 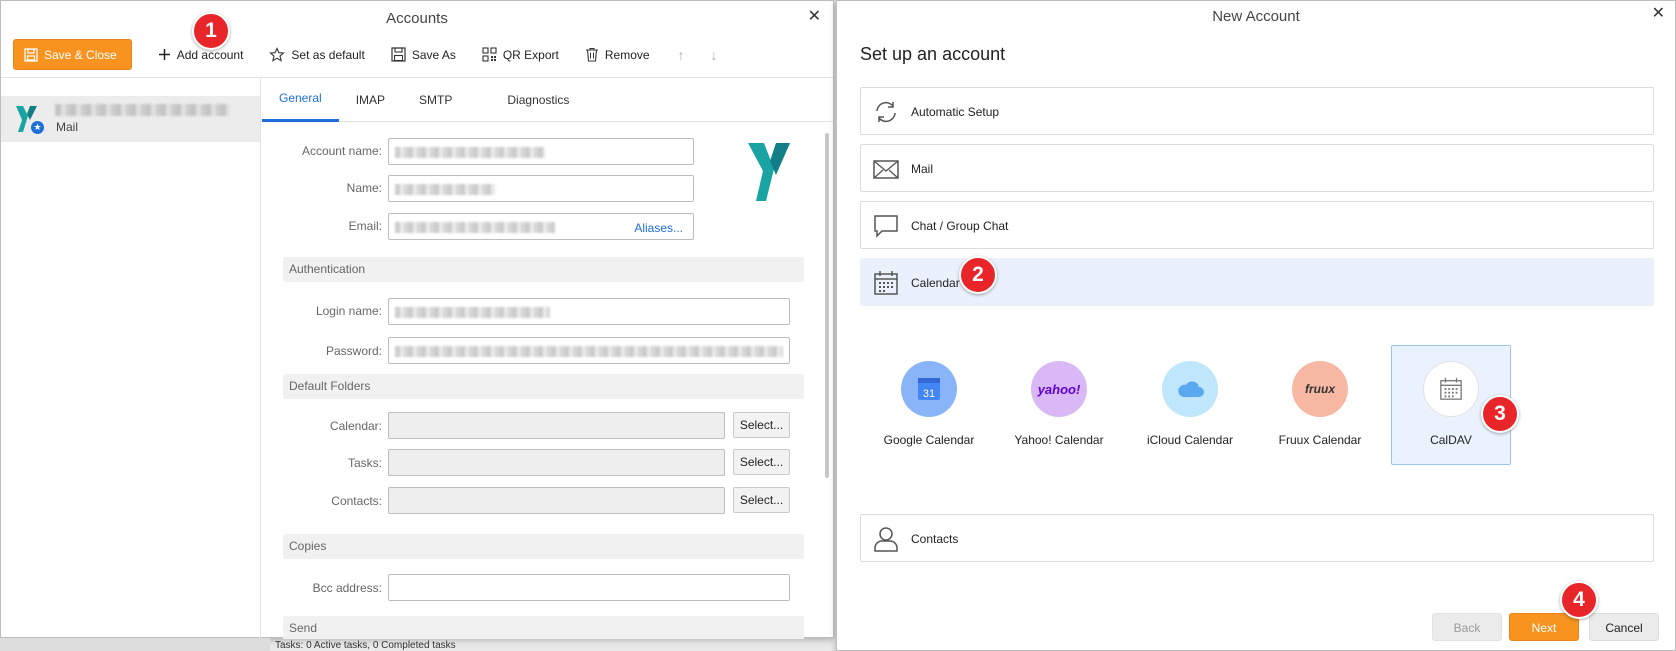 I want to click on icloud-icon, so click(x=1190, y=389).